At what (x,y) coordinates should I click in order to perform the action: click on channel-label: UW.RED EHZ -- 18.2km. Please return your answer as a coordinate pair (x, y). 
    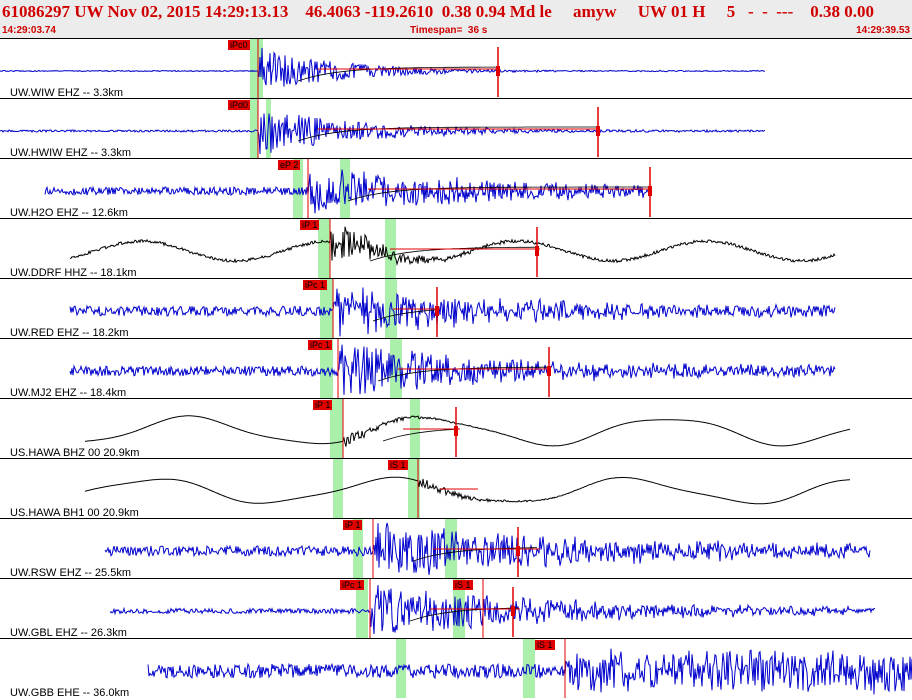
    Looking at the image, I should click on (69, 332).